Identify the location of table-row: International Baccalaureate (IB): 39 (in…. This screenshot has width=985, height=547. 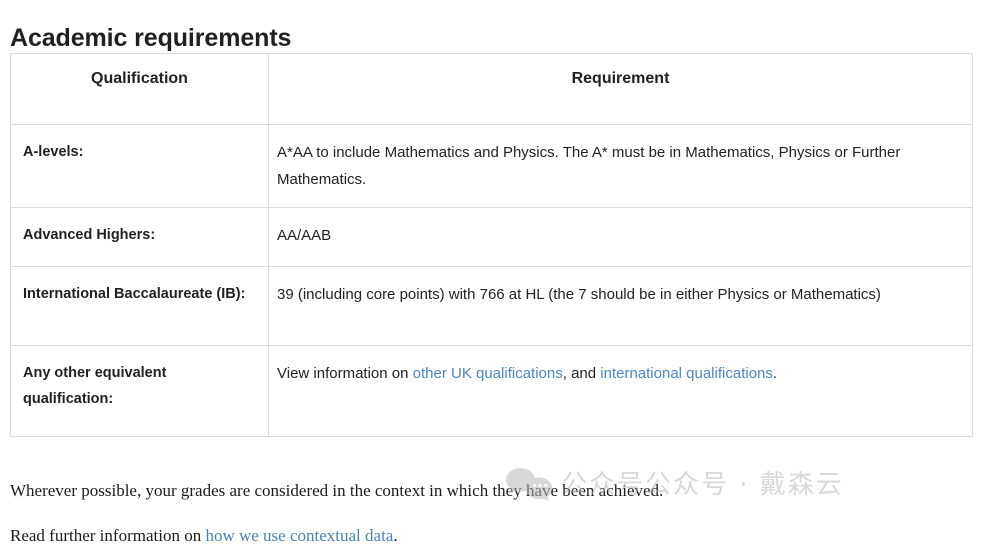
(491, 306).